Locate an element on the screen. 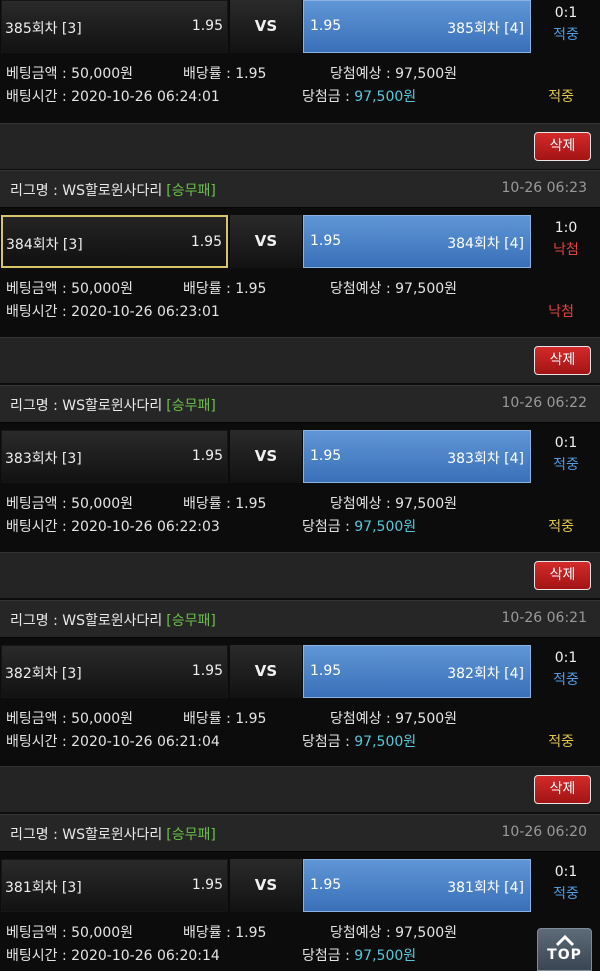 The height and width of the screenshot is (971, 600). game-row: 382회차 [3] 1.95 VS 1.95 382회차 [4] 0:1 적중 is located at coordinates (300, 671).